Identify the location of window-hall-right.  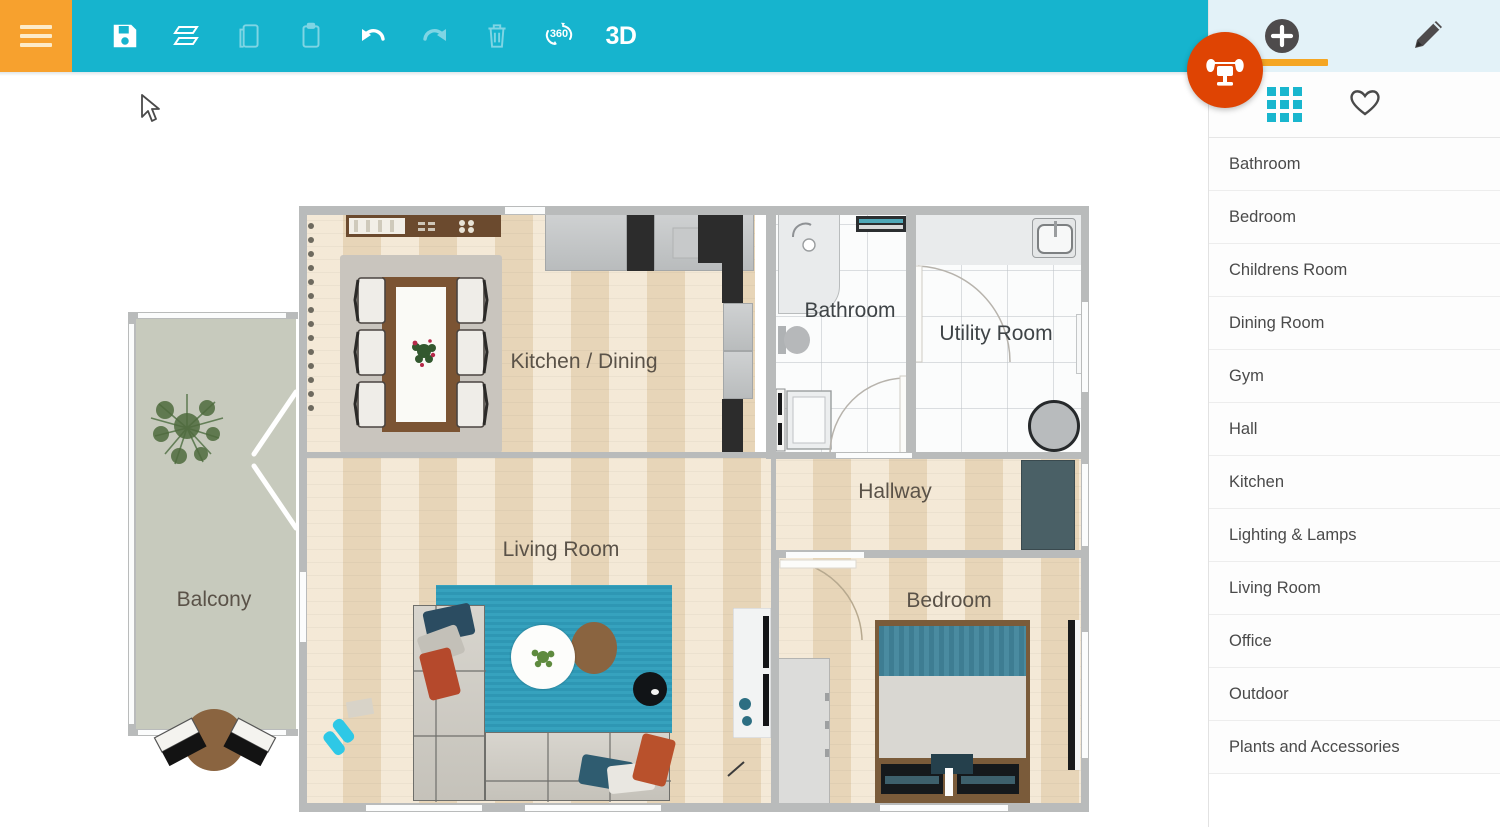
(1085, 505).